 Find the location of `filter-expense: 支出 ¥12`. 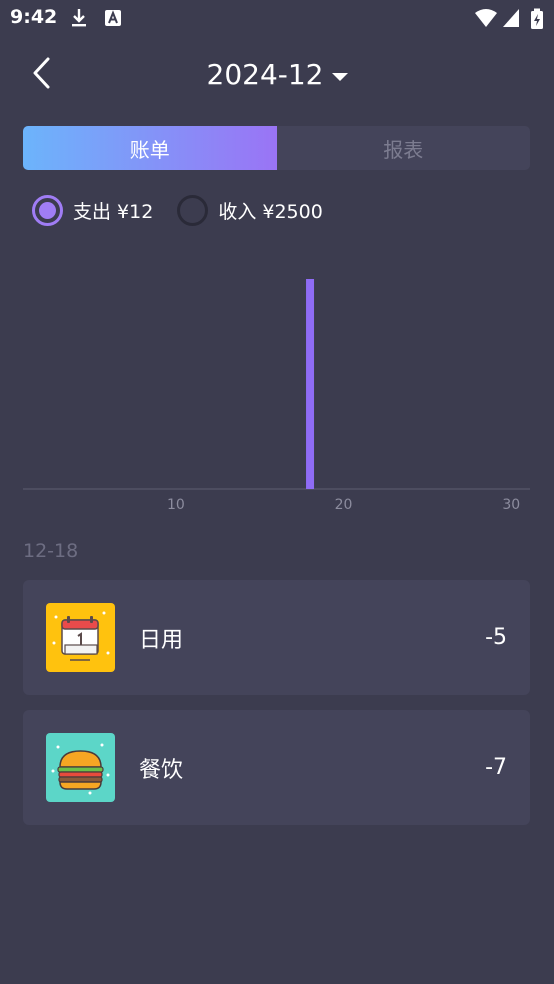

filter-expense: 支出 ¥12 is located at coordinates (92, 210).